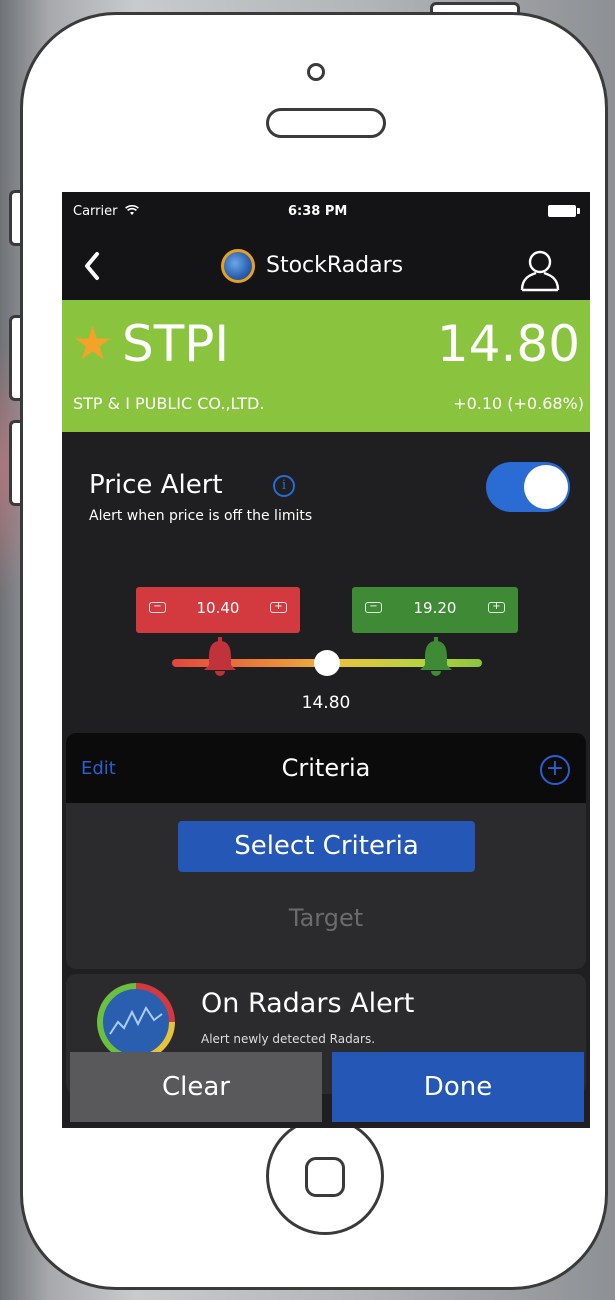 Image resolution: width=615 pixels, height=1300 pixels. Describe the element at coordinates (518, 403) in the screenshot. I see `price-change: +0.10 (+0.68%)` at that location.